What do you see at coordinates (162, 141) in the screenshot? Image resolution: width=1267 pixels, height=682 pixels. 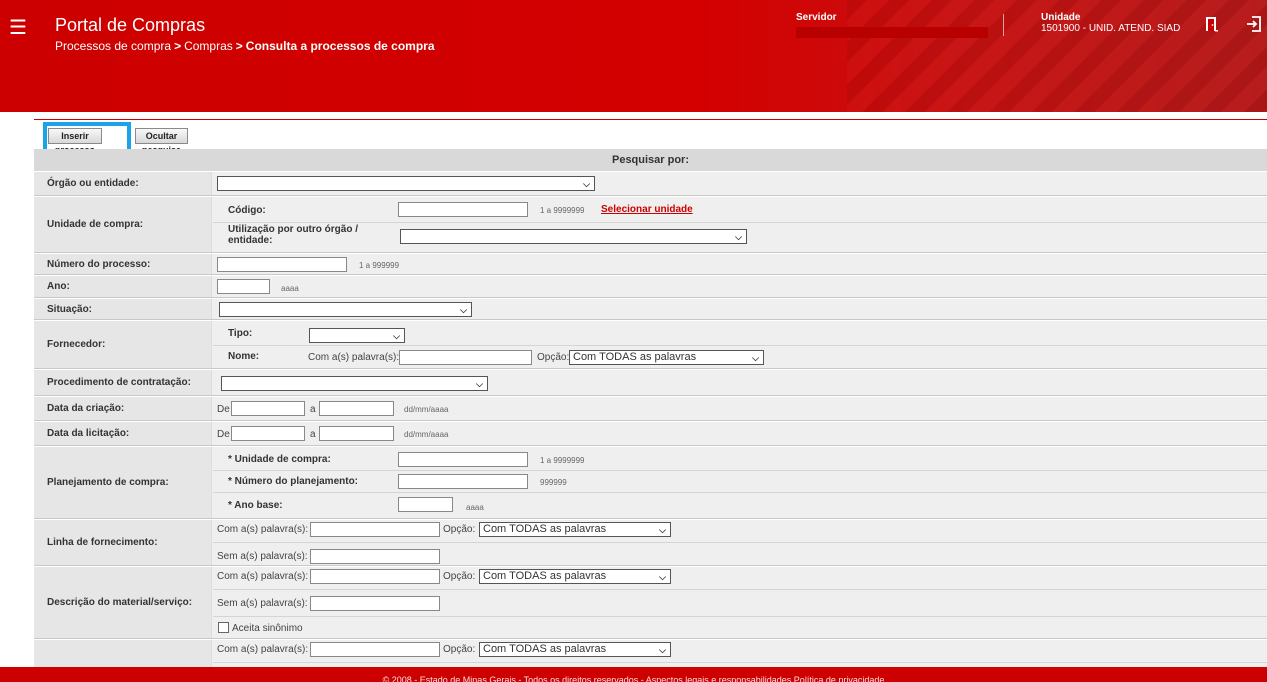 I see `hide-search-button: Ocultar pesquisa` at bounding box center [162, 141].